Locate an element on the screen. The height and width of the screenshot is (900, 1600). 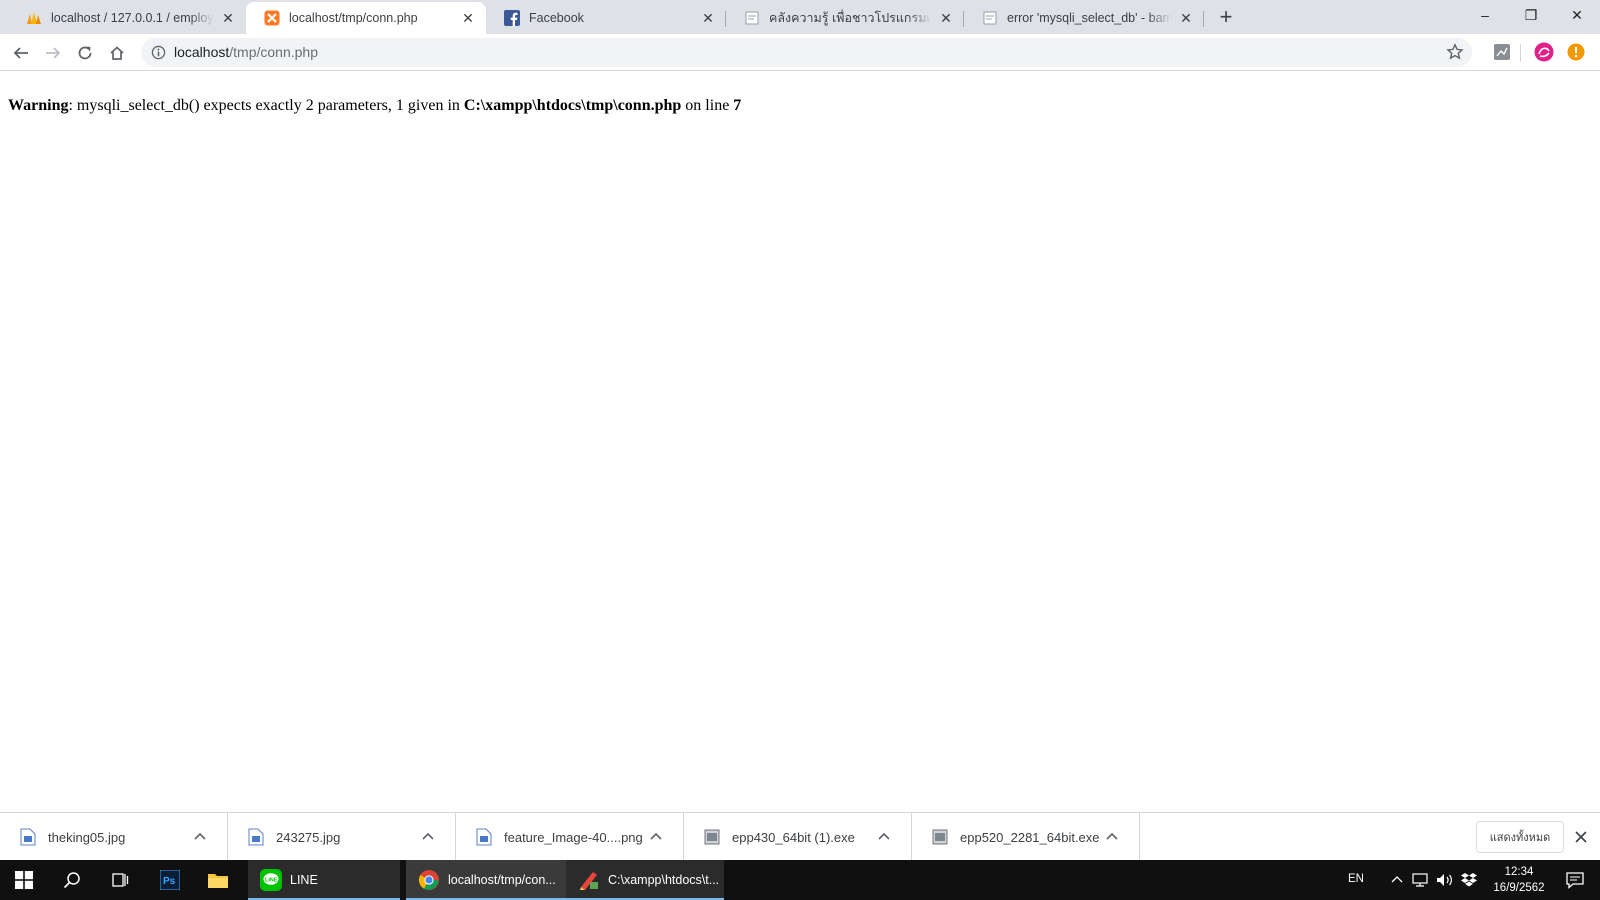
download-file-name: theking05.jpg is located at coordinates (87, 837).